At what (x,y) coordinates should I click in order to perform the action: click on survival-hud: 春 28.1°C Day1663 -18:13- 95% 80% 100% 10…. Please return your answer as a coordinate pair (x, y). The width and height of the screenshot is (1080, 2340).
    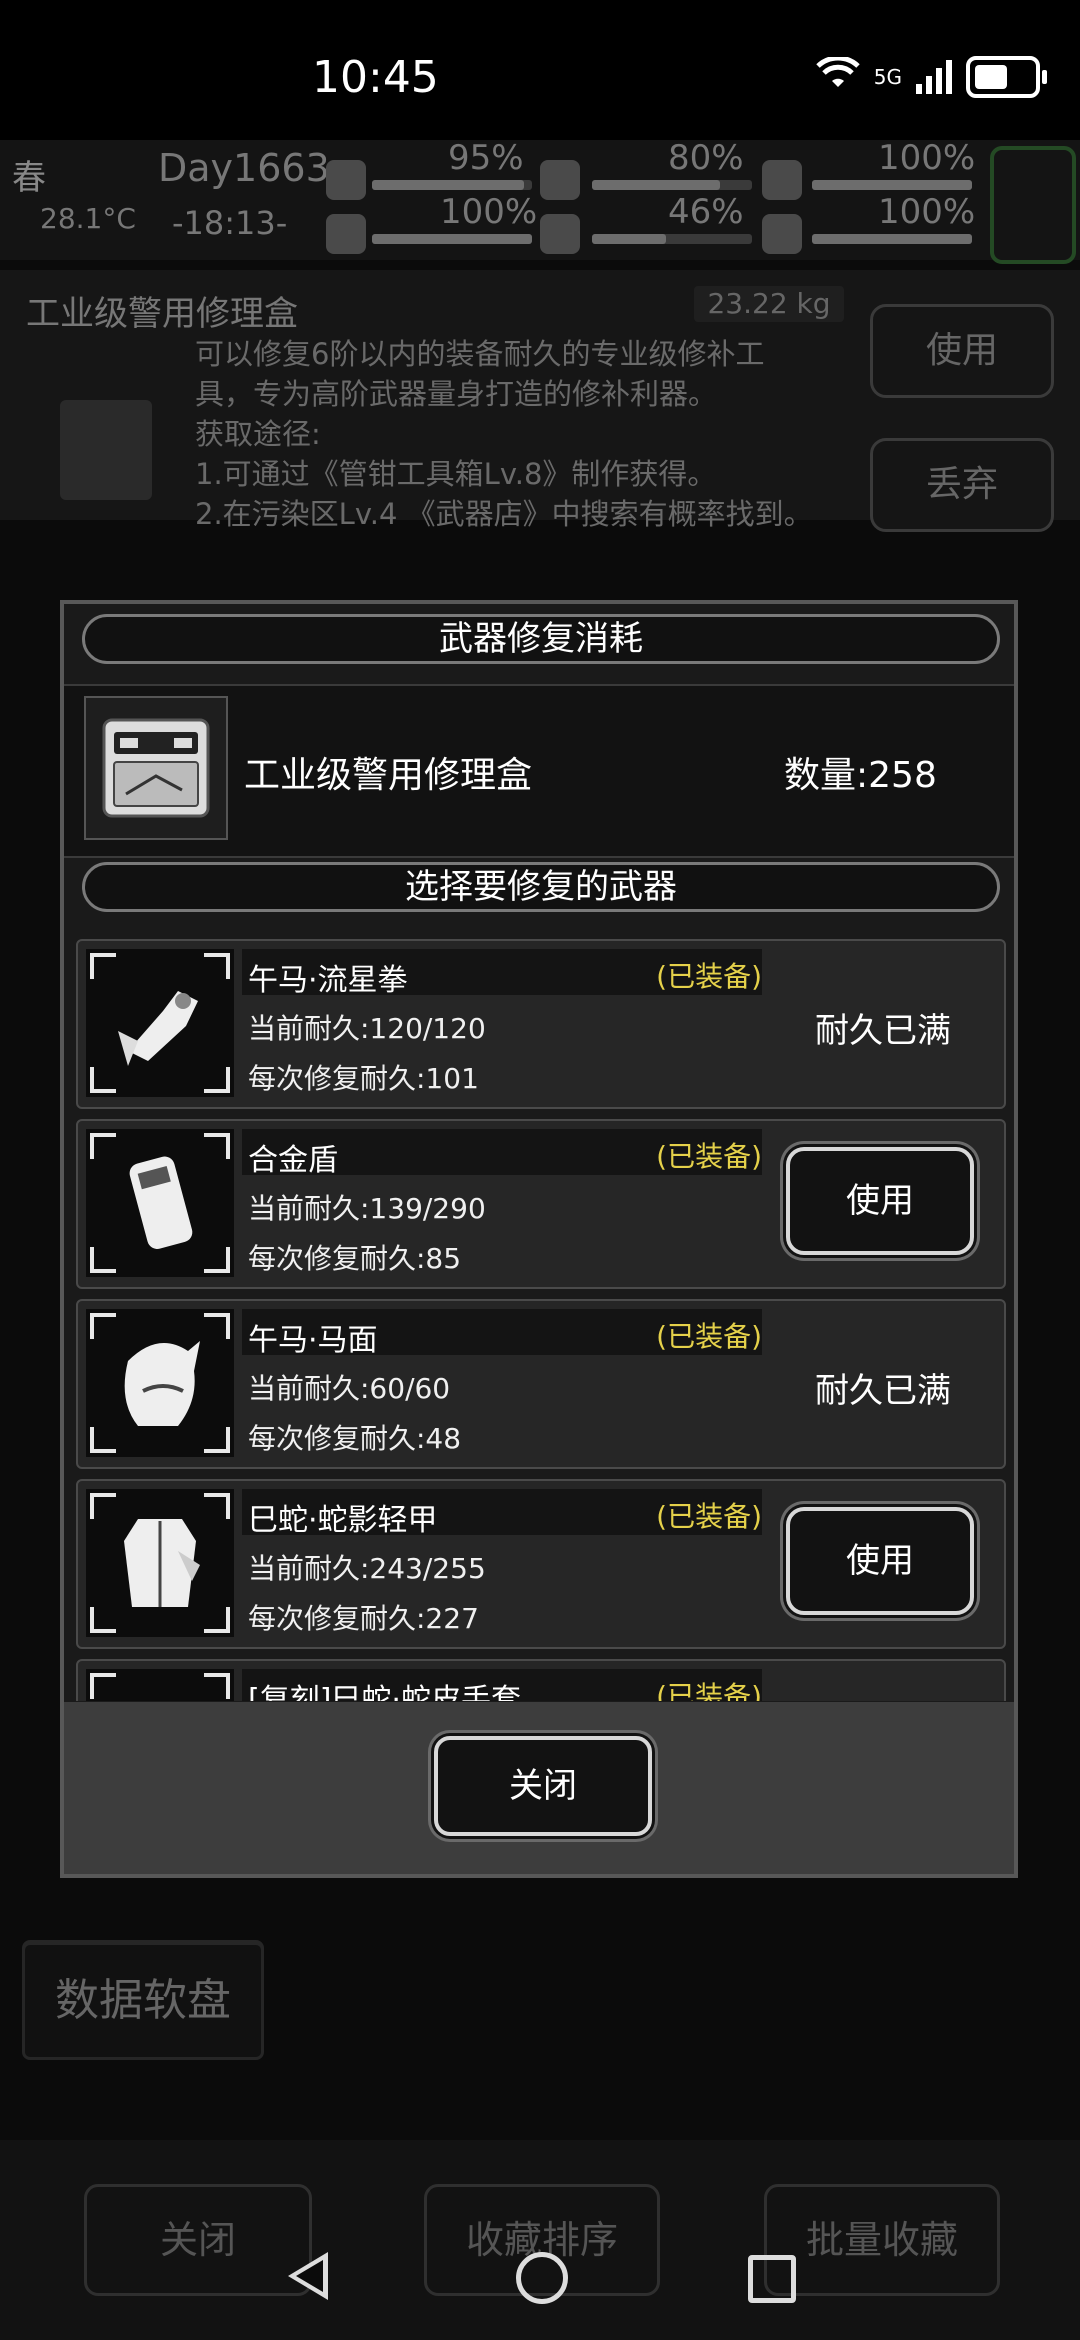
    Looking at the image, I should click on (540, 201).